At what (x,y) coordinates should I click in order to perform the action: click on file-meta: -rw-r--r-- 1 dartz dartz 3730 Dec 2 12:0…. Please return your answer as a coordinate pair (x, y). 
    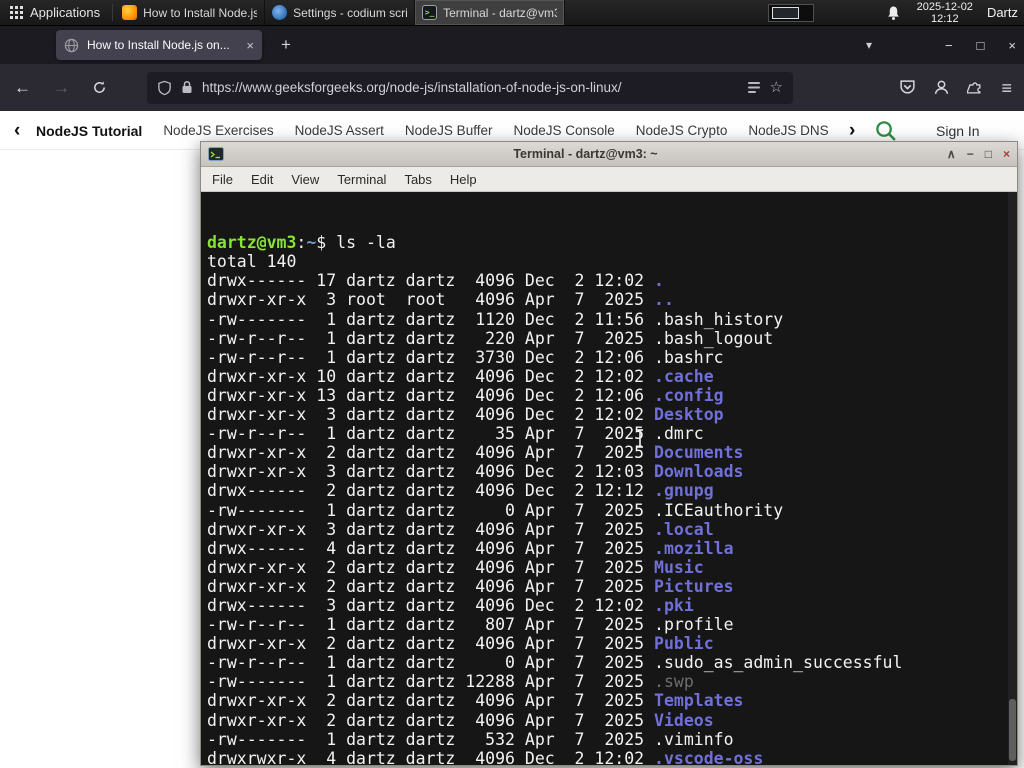
    Looking at the image, I should click on (431, 357).